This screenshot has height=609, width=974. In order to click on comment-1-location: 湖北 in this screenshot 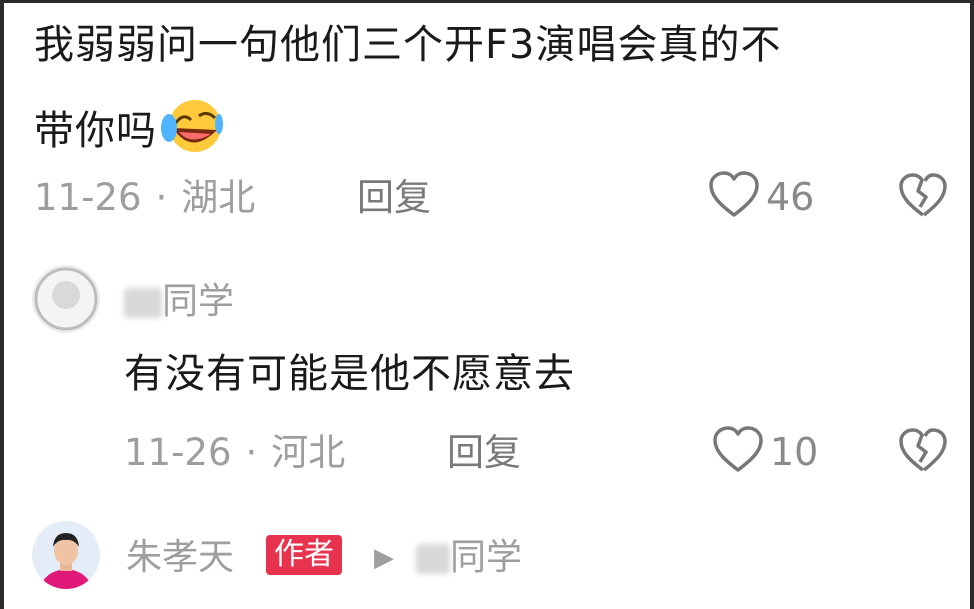, I will do `click(218, 197)`.